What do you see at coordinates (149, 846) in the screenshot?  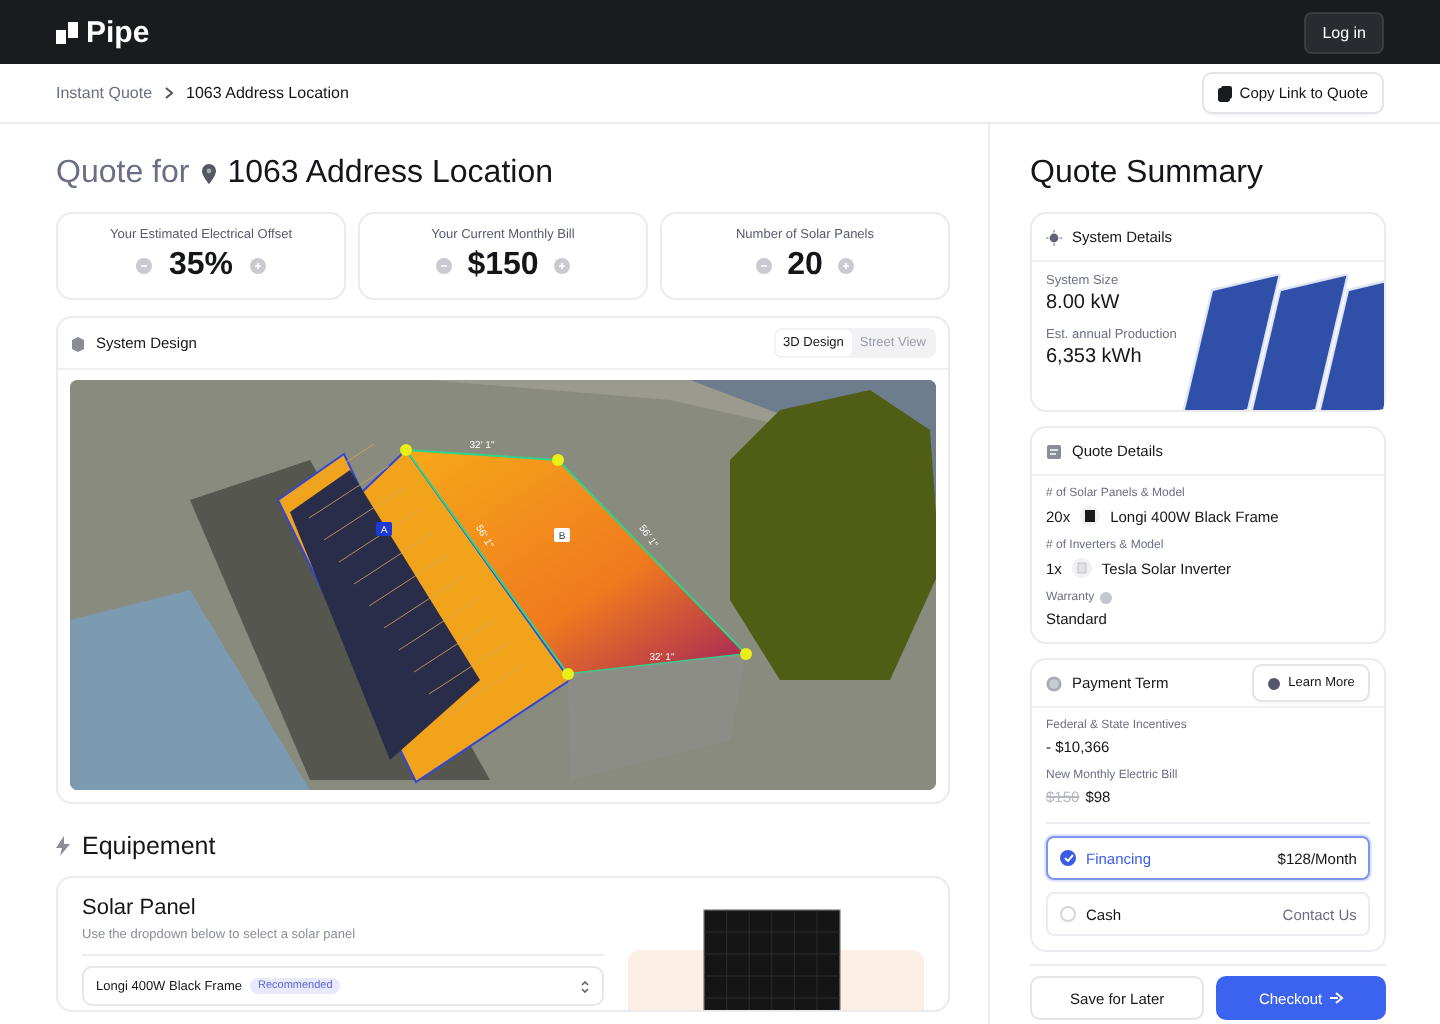 I see `section-title: Equipement` at bounding box center [149, 846].